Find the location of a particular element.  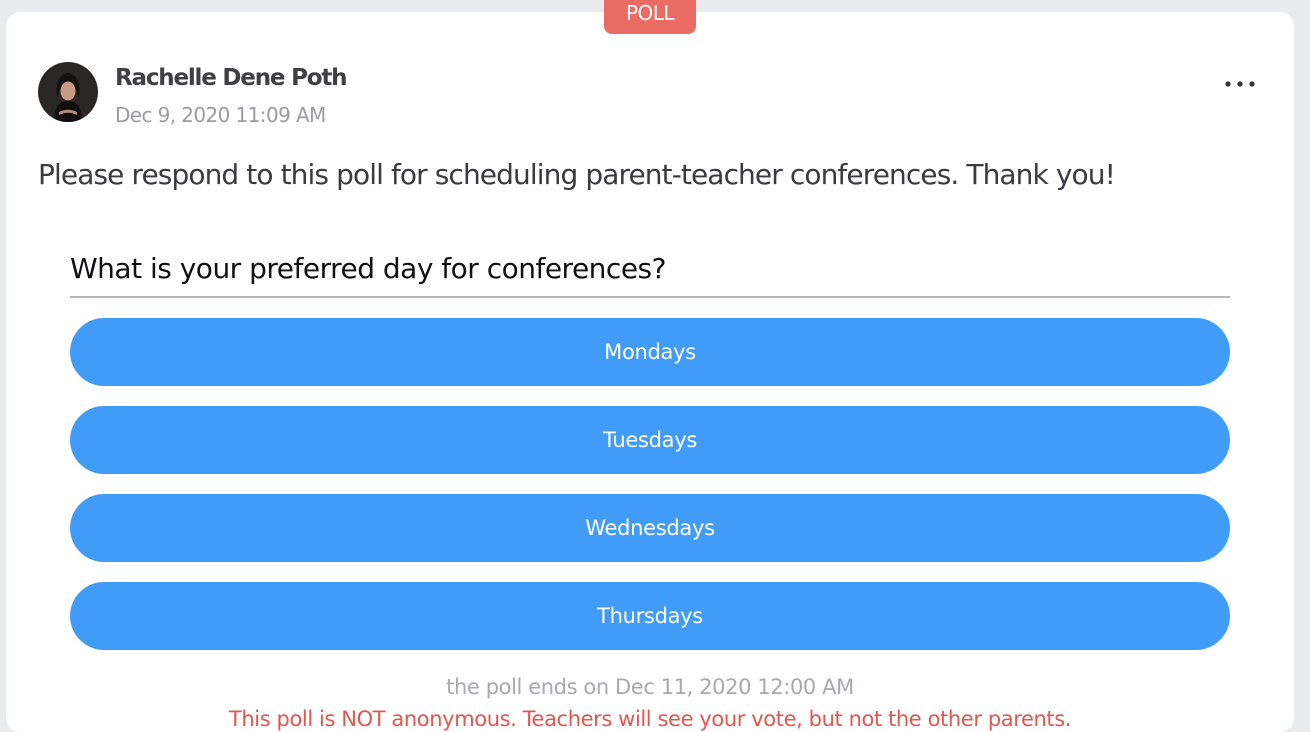

avatar-image is located at coordinates (68, 92).